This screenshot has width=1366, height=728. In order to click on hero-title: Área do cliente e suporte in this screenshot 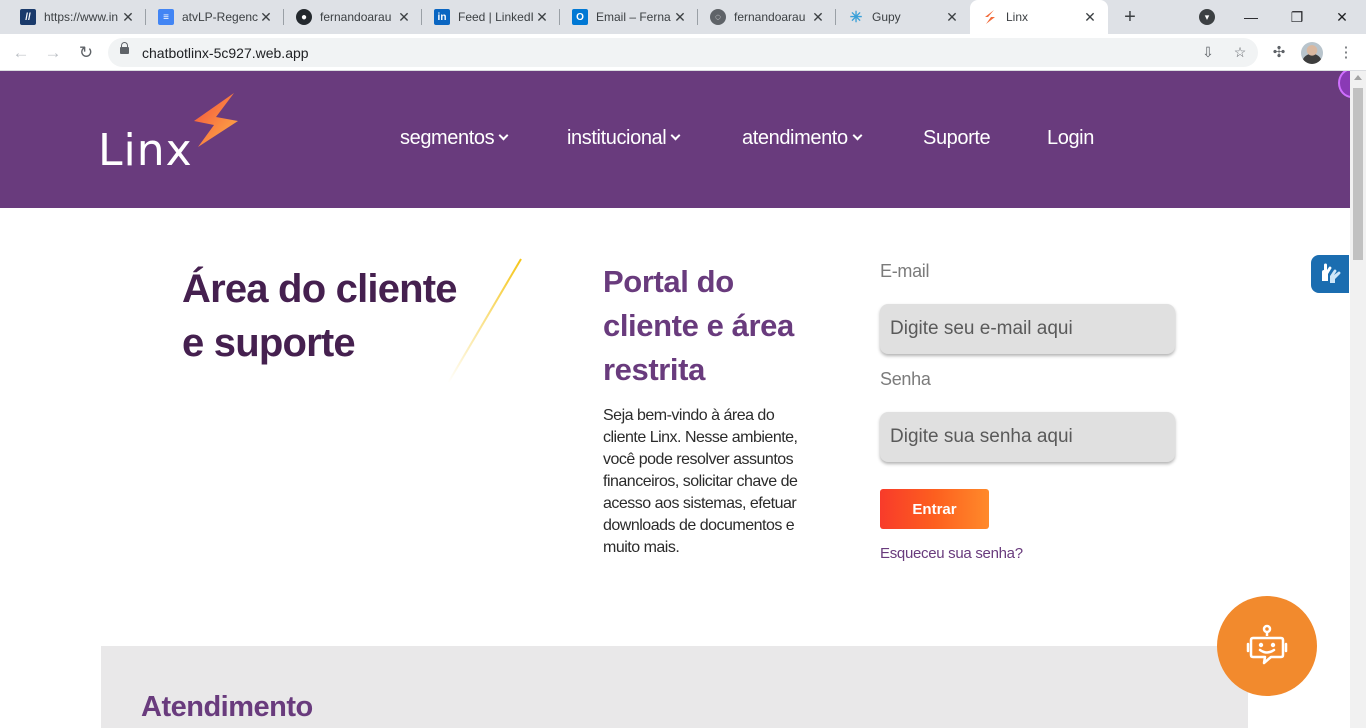, I will do `click(320, 316)`.